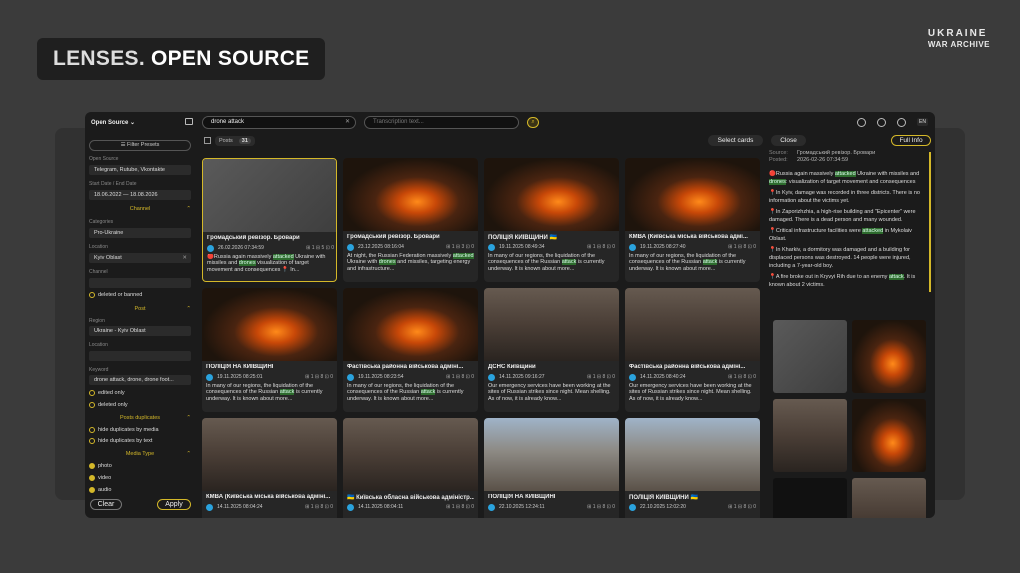 The image size is (1020, 573). What do you see at coordinates (244, 141) in the screenshot?
I see `posts-count: 31` at bounding box center [244, 141].